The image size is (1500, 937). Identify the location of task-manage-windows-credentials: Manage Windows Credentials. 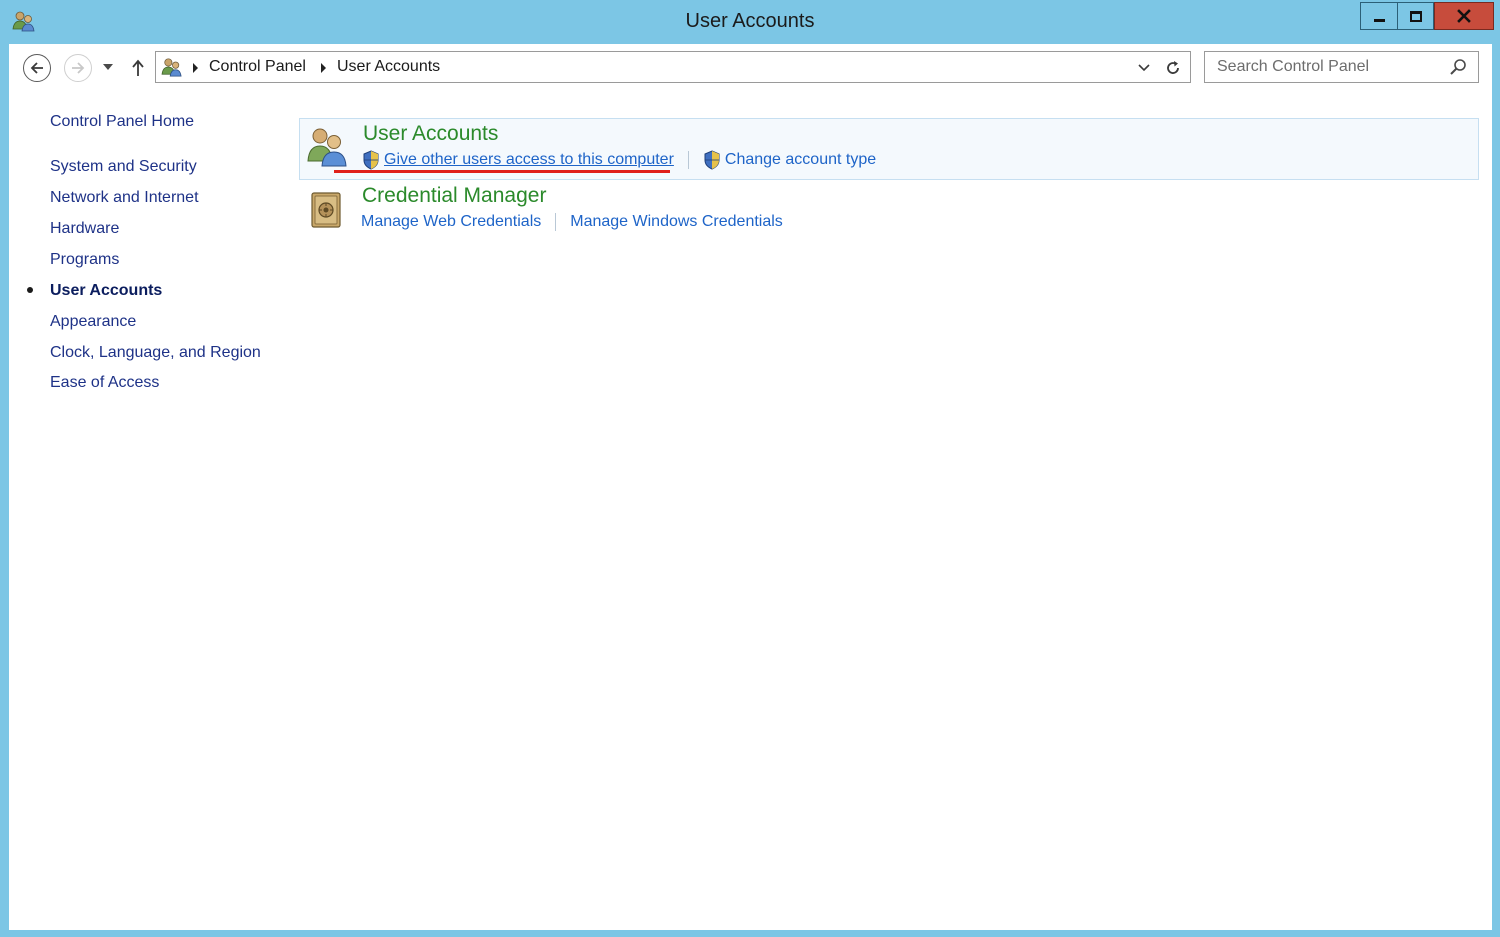
(676, 222).